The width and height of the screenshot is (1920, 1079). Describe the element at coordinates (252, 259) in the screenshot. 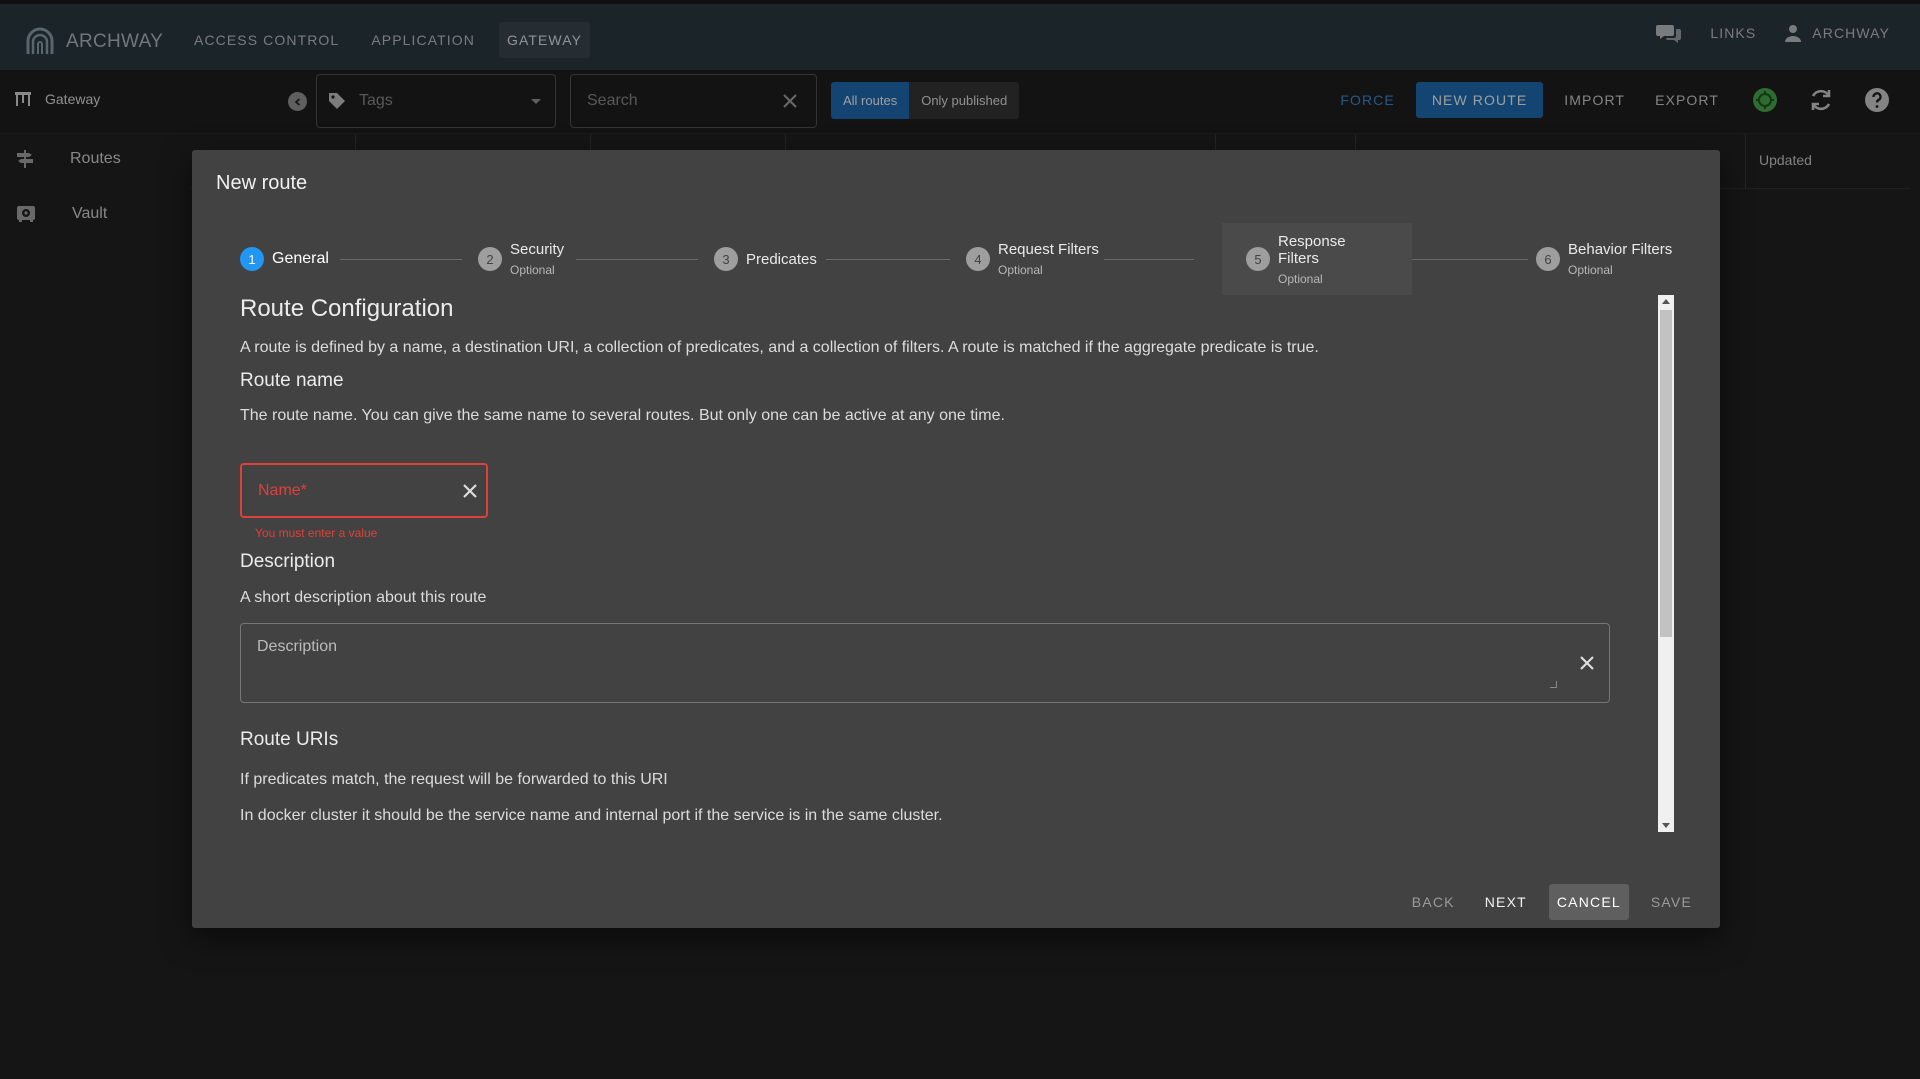

I see `step-number: 1` at that location.